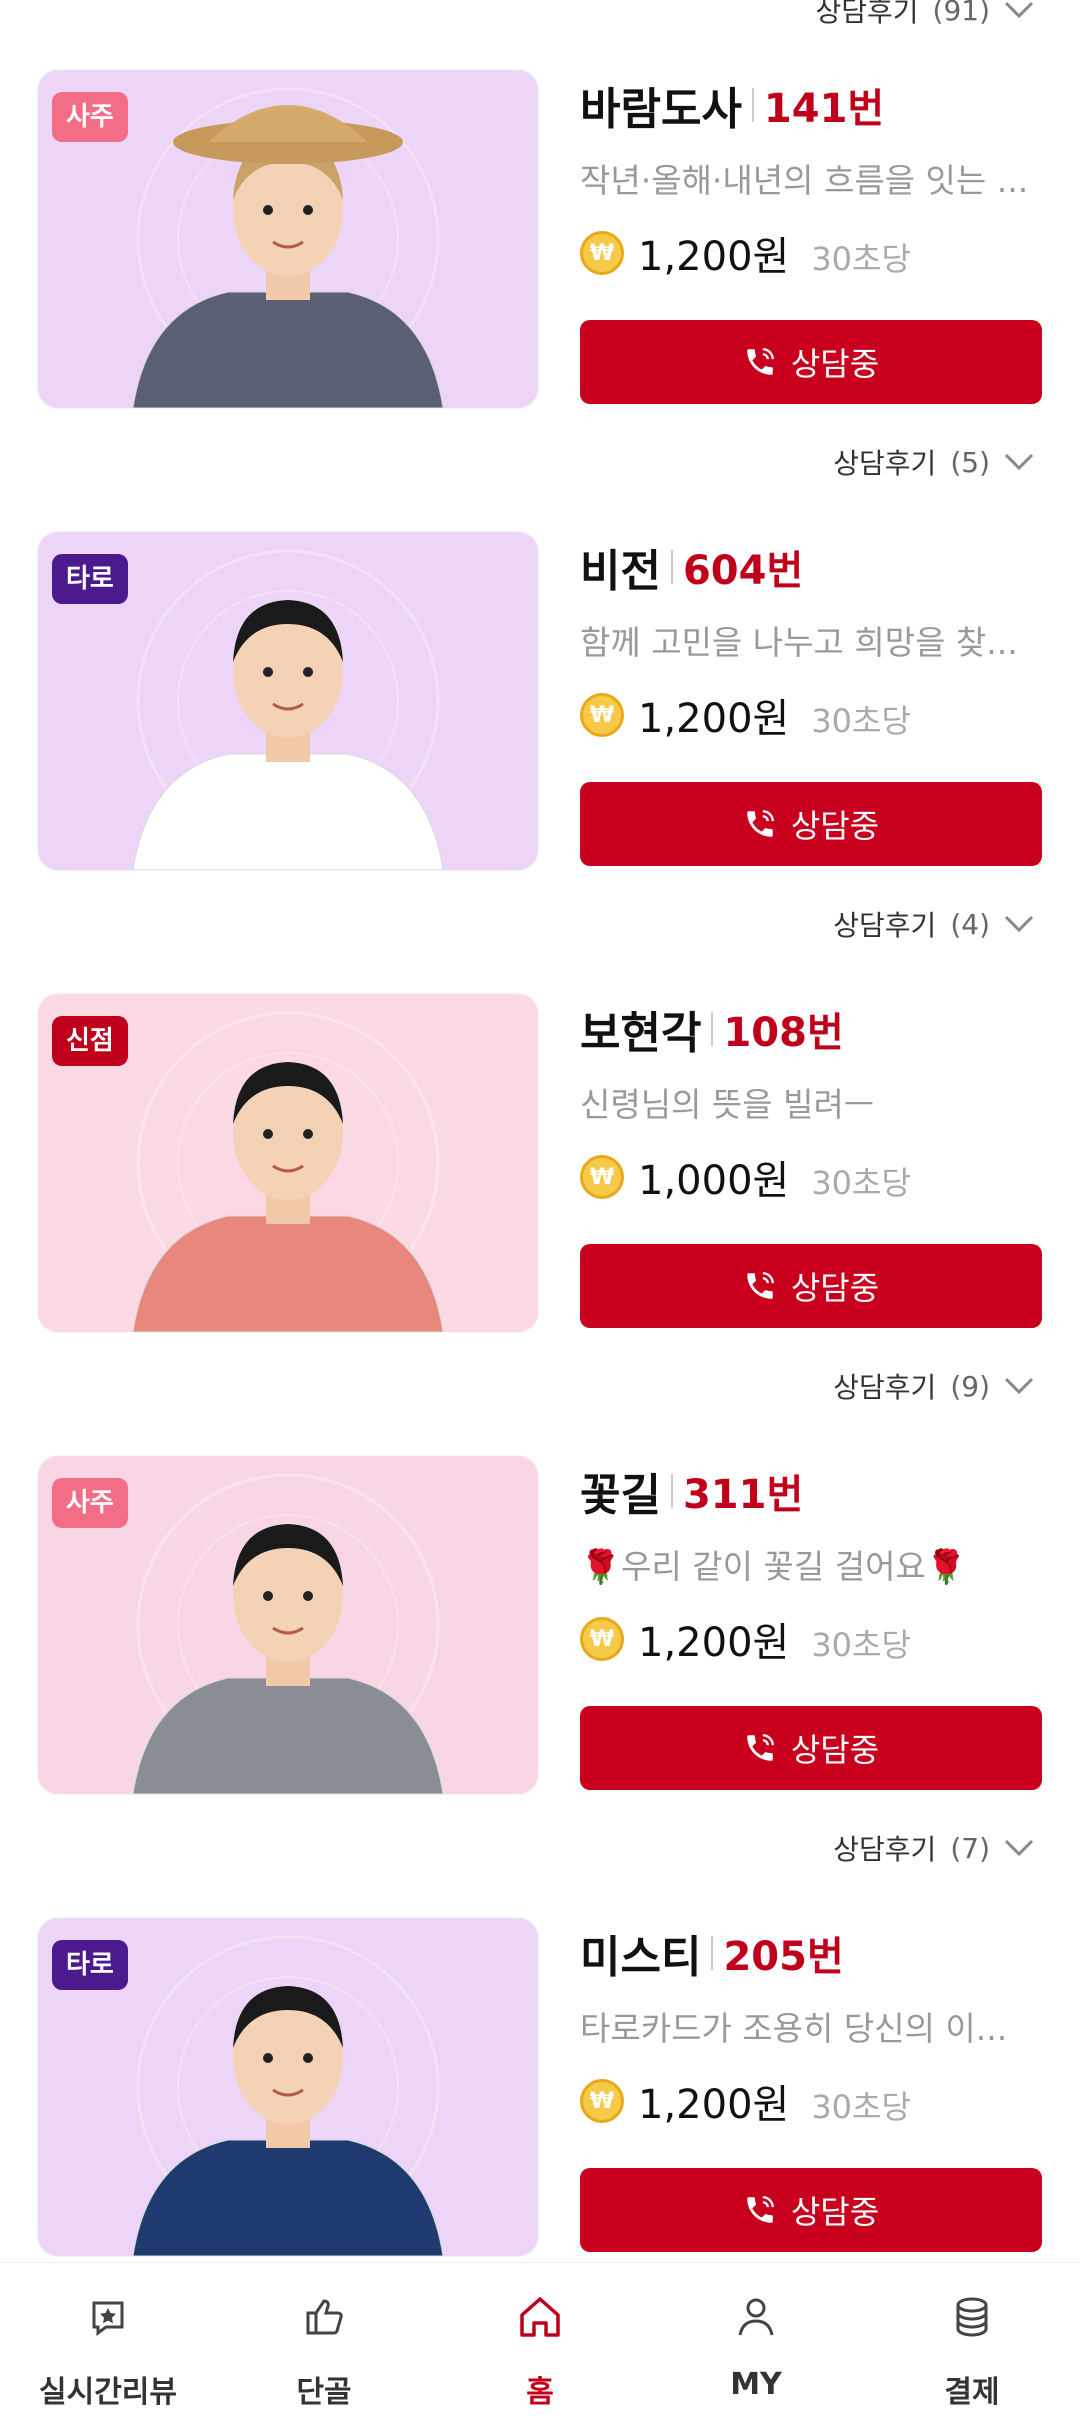 This screenshot has height=2423, width=1080. Describe the element at coordinates (288, 1163) in the screenshot. I see `counselor-thumbnail: 신점` at that location.